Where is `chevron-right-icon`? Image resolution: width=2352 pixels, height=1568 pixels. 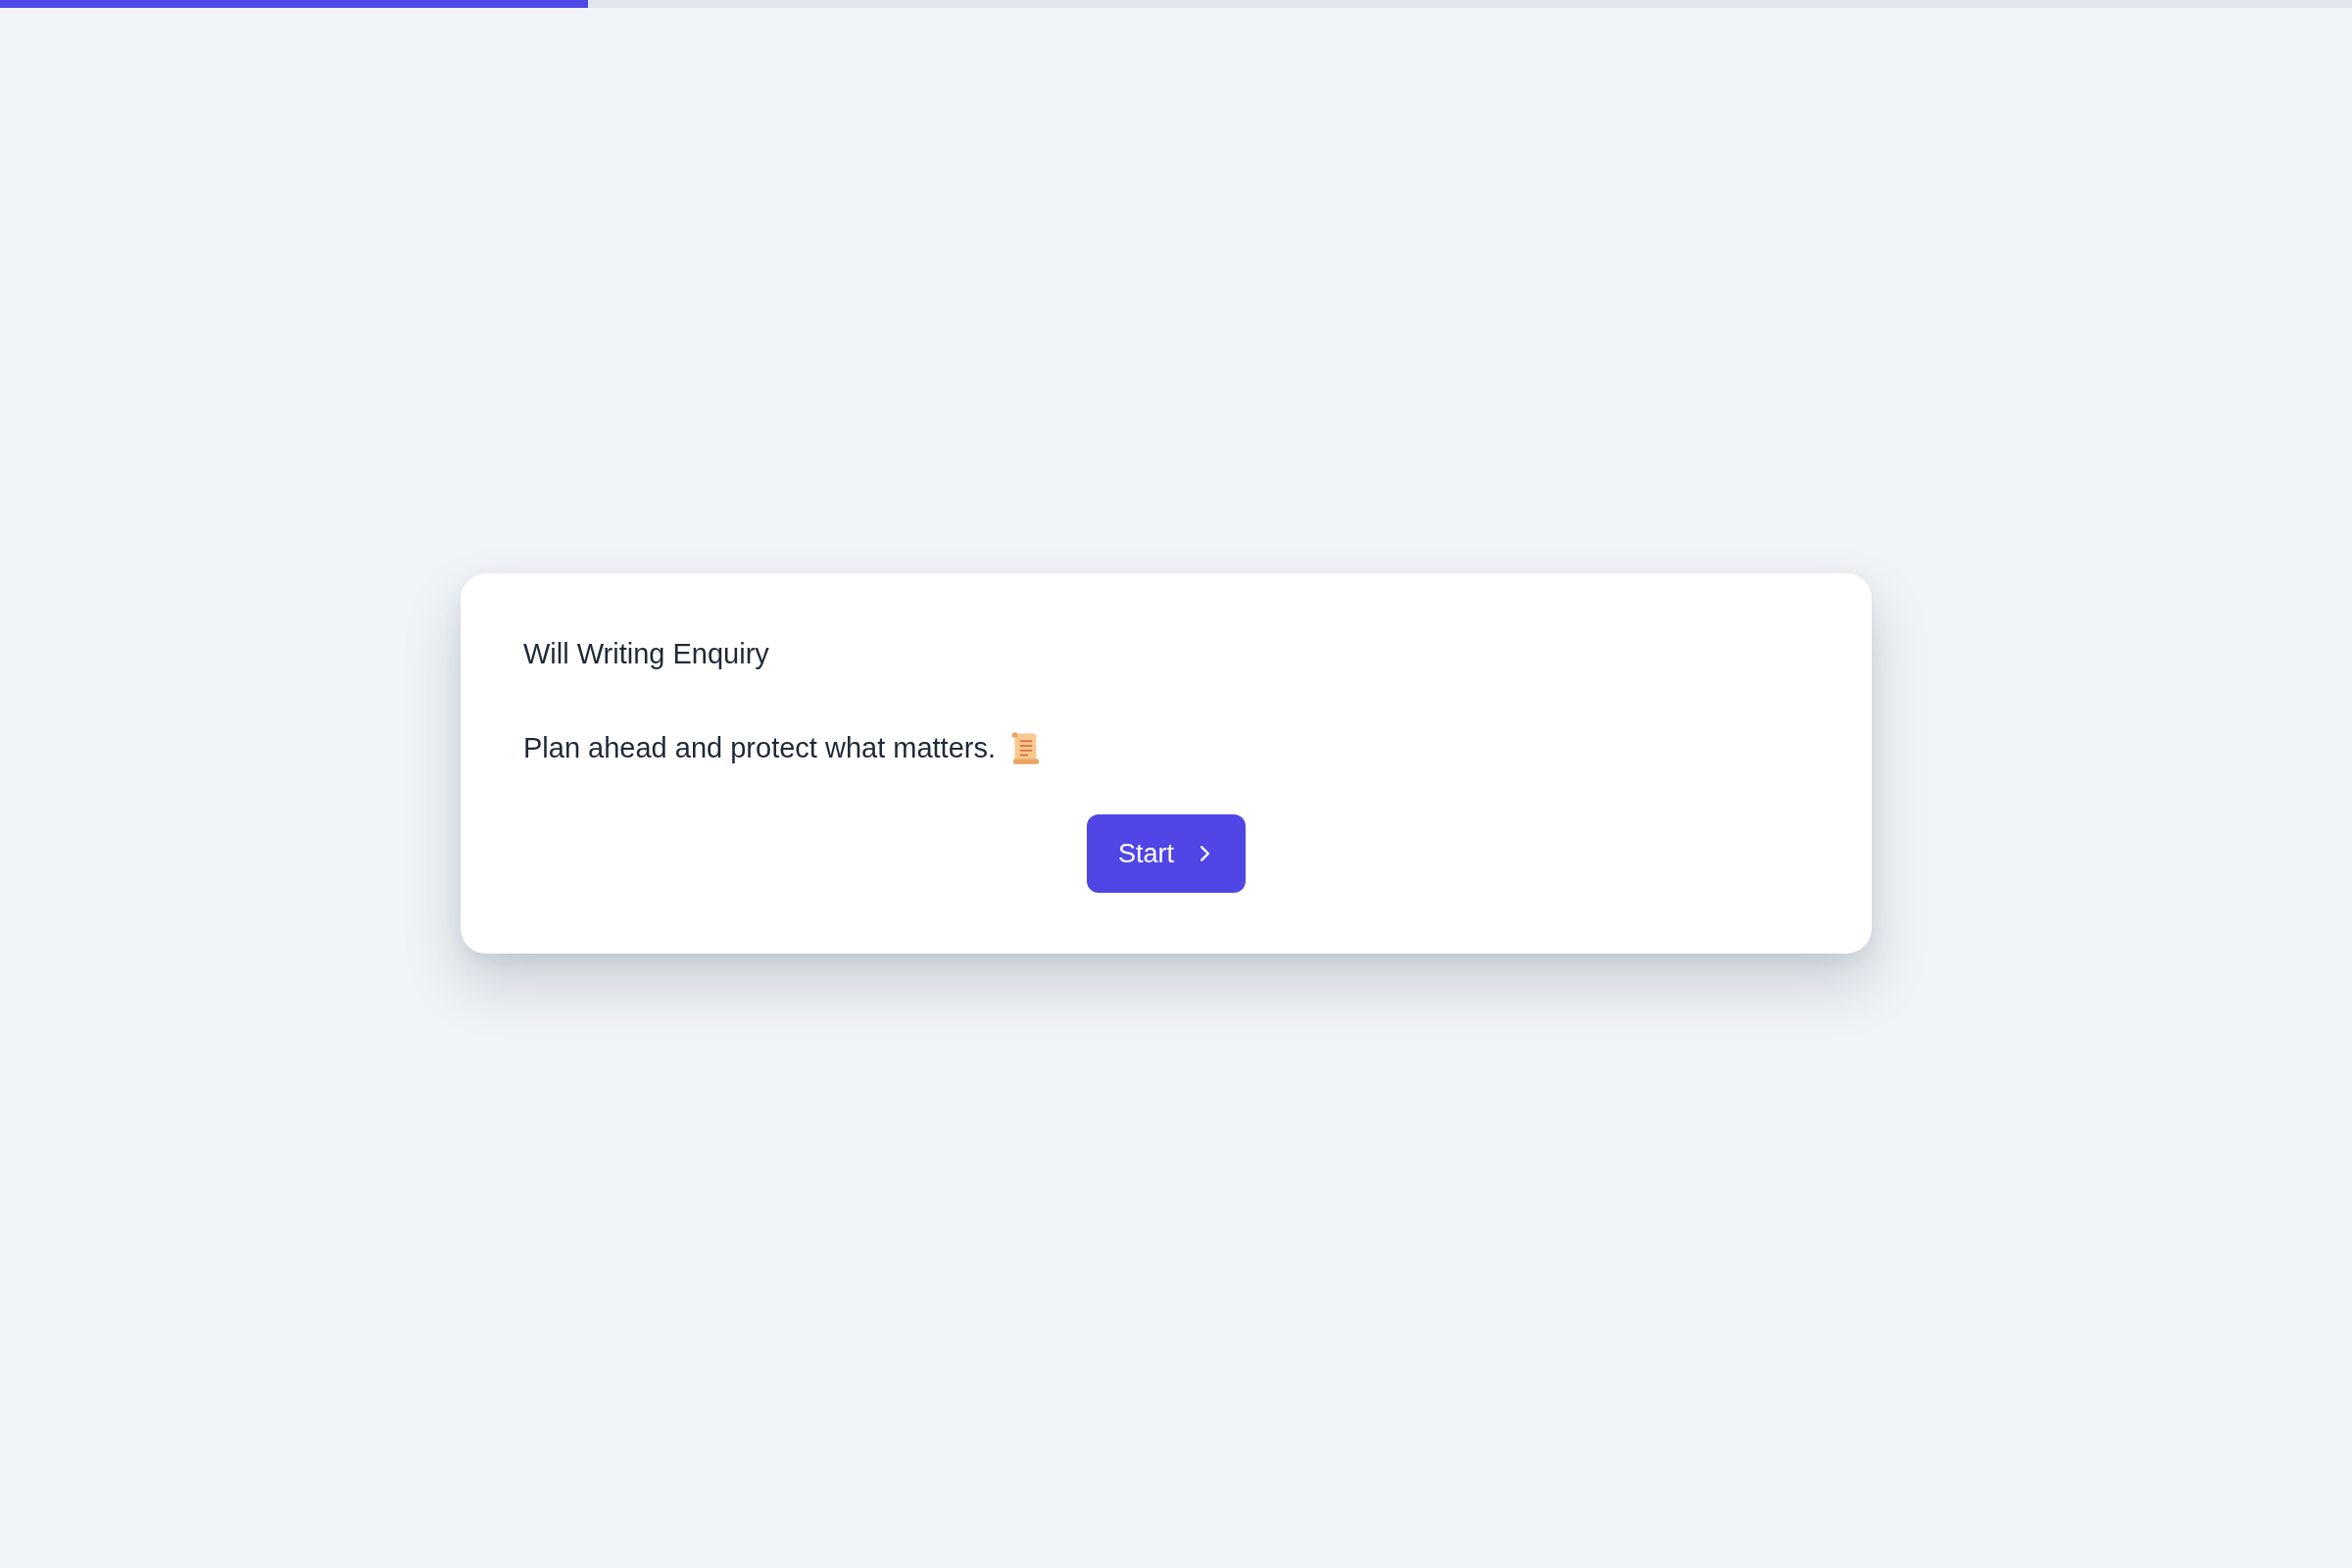
chevron-right-icon is located at coordinates (1205, 853).